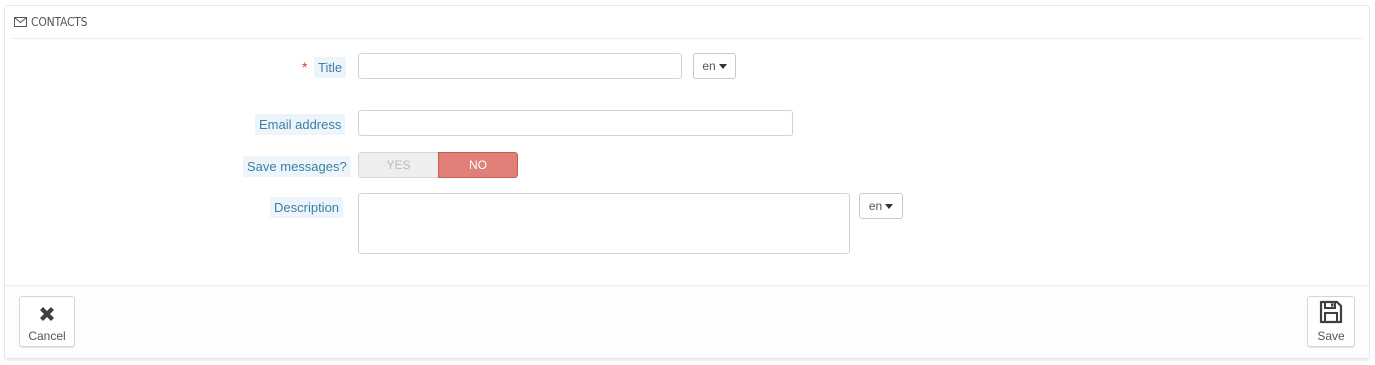 This screenshot has width=1375, height=365. Describe the element at coordinates (47, 336) in the screenshot. I see `cancel-label: Cancel` at that location.